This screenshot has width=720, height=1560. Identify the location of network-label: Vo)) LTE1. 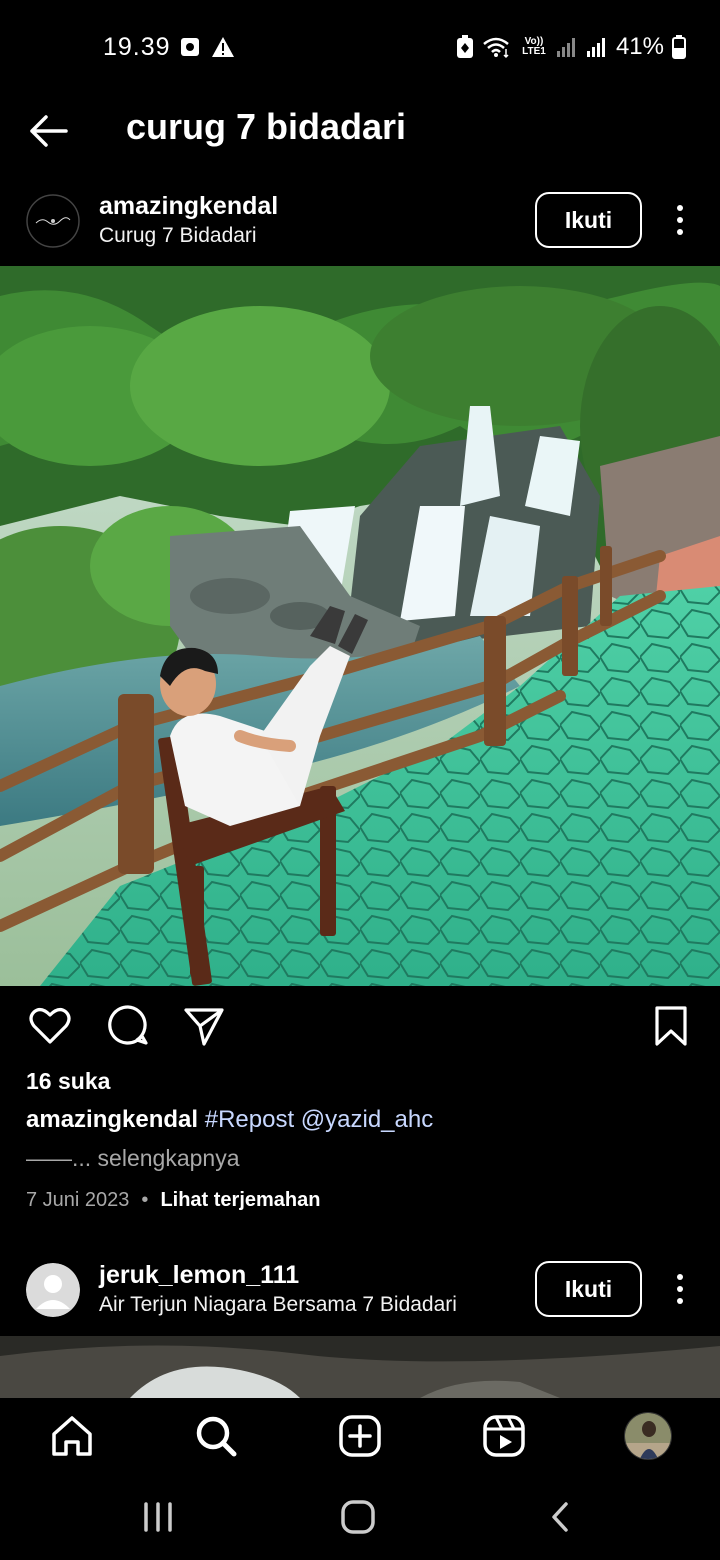
(534, 46).